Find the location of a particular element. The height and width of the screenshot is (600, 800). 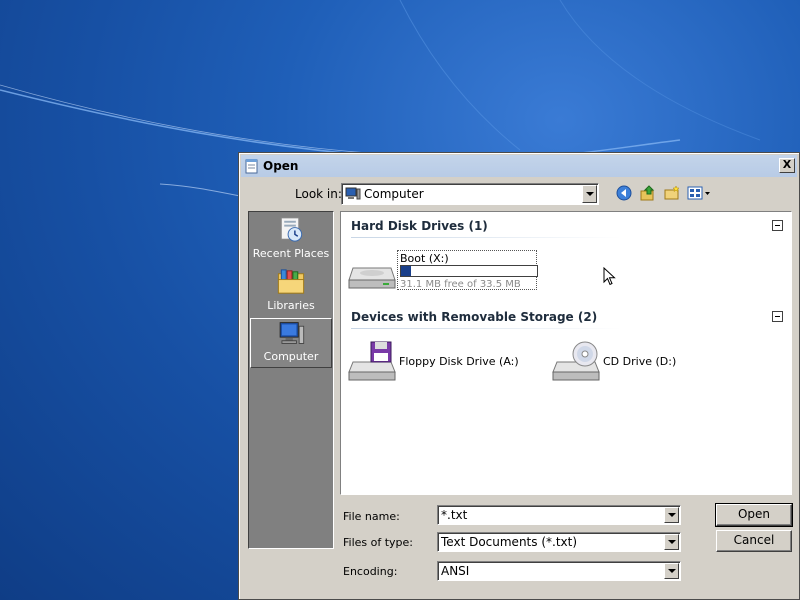

toolbar is located at coordinates (663, 193).